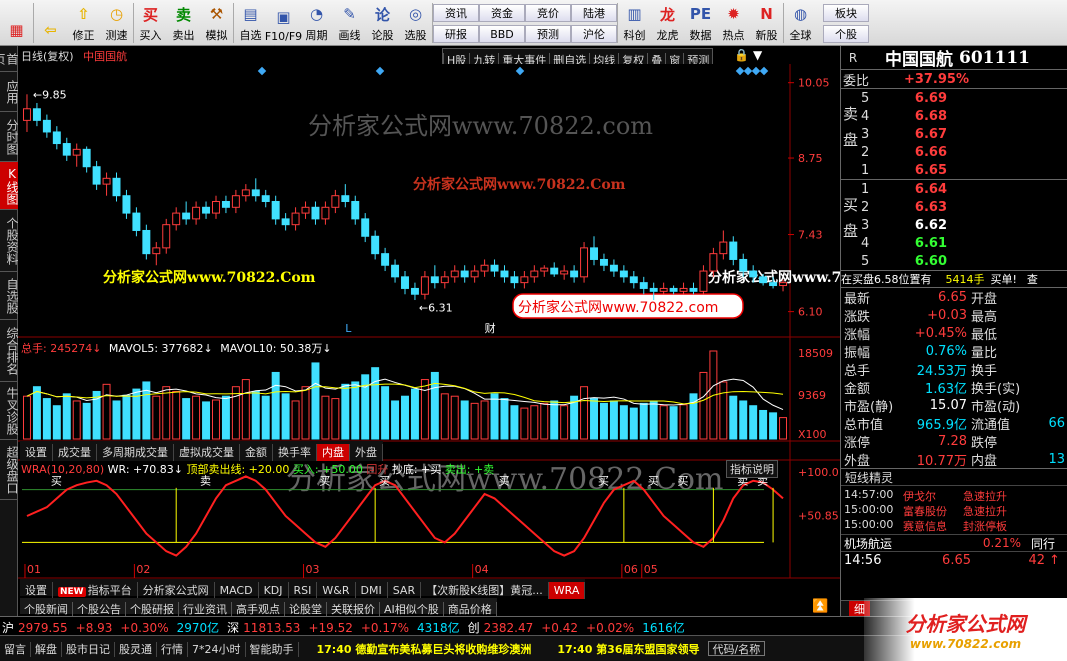  I want to click on book-row: 3 6.67, so click(954, 134).